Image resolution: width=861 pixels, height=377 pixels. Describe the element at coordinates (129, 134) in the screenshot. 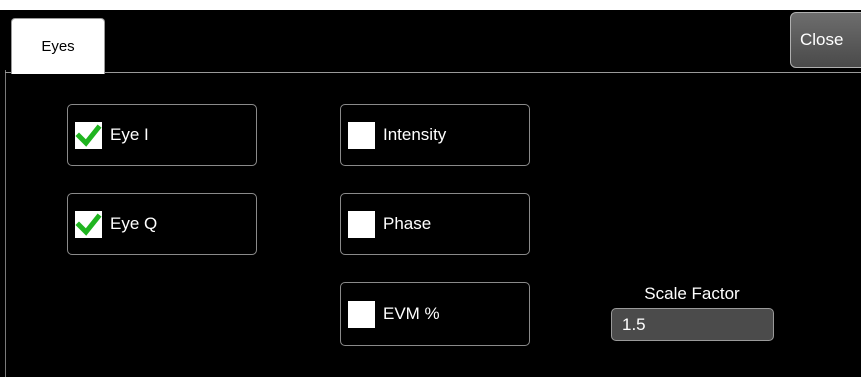

I see `eye-i-label: Eye I` at that location.